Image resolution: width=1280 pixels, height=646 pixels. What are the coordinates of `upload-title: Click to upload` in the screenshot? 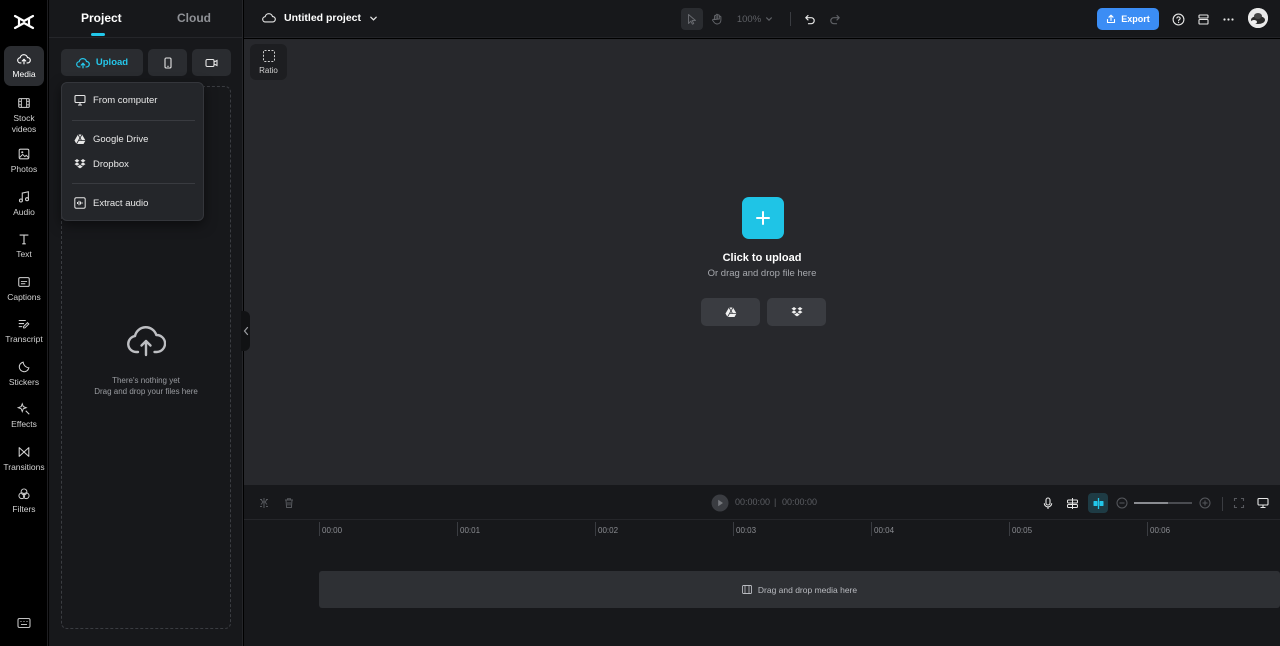 It's located at (762, 258).